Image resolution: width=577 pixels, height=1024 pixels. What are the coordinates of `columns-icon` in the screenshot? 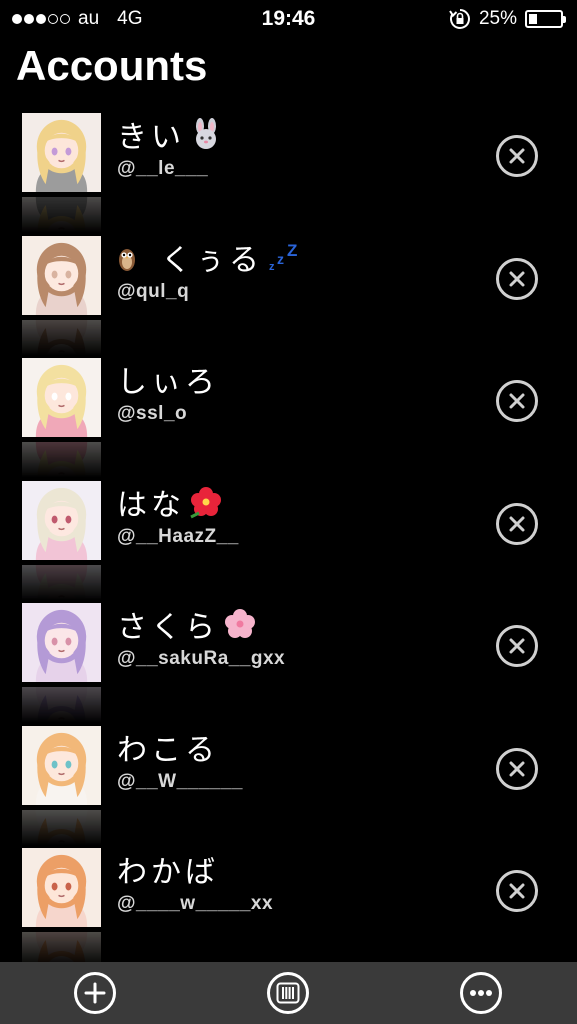 It's located at (288, 993).